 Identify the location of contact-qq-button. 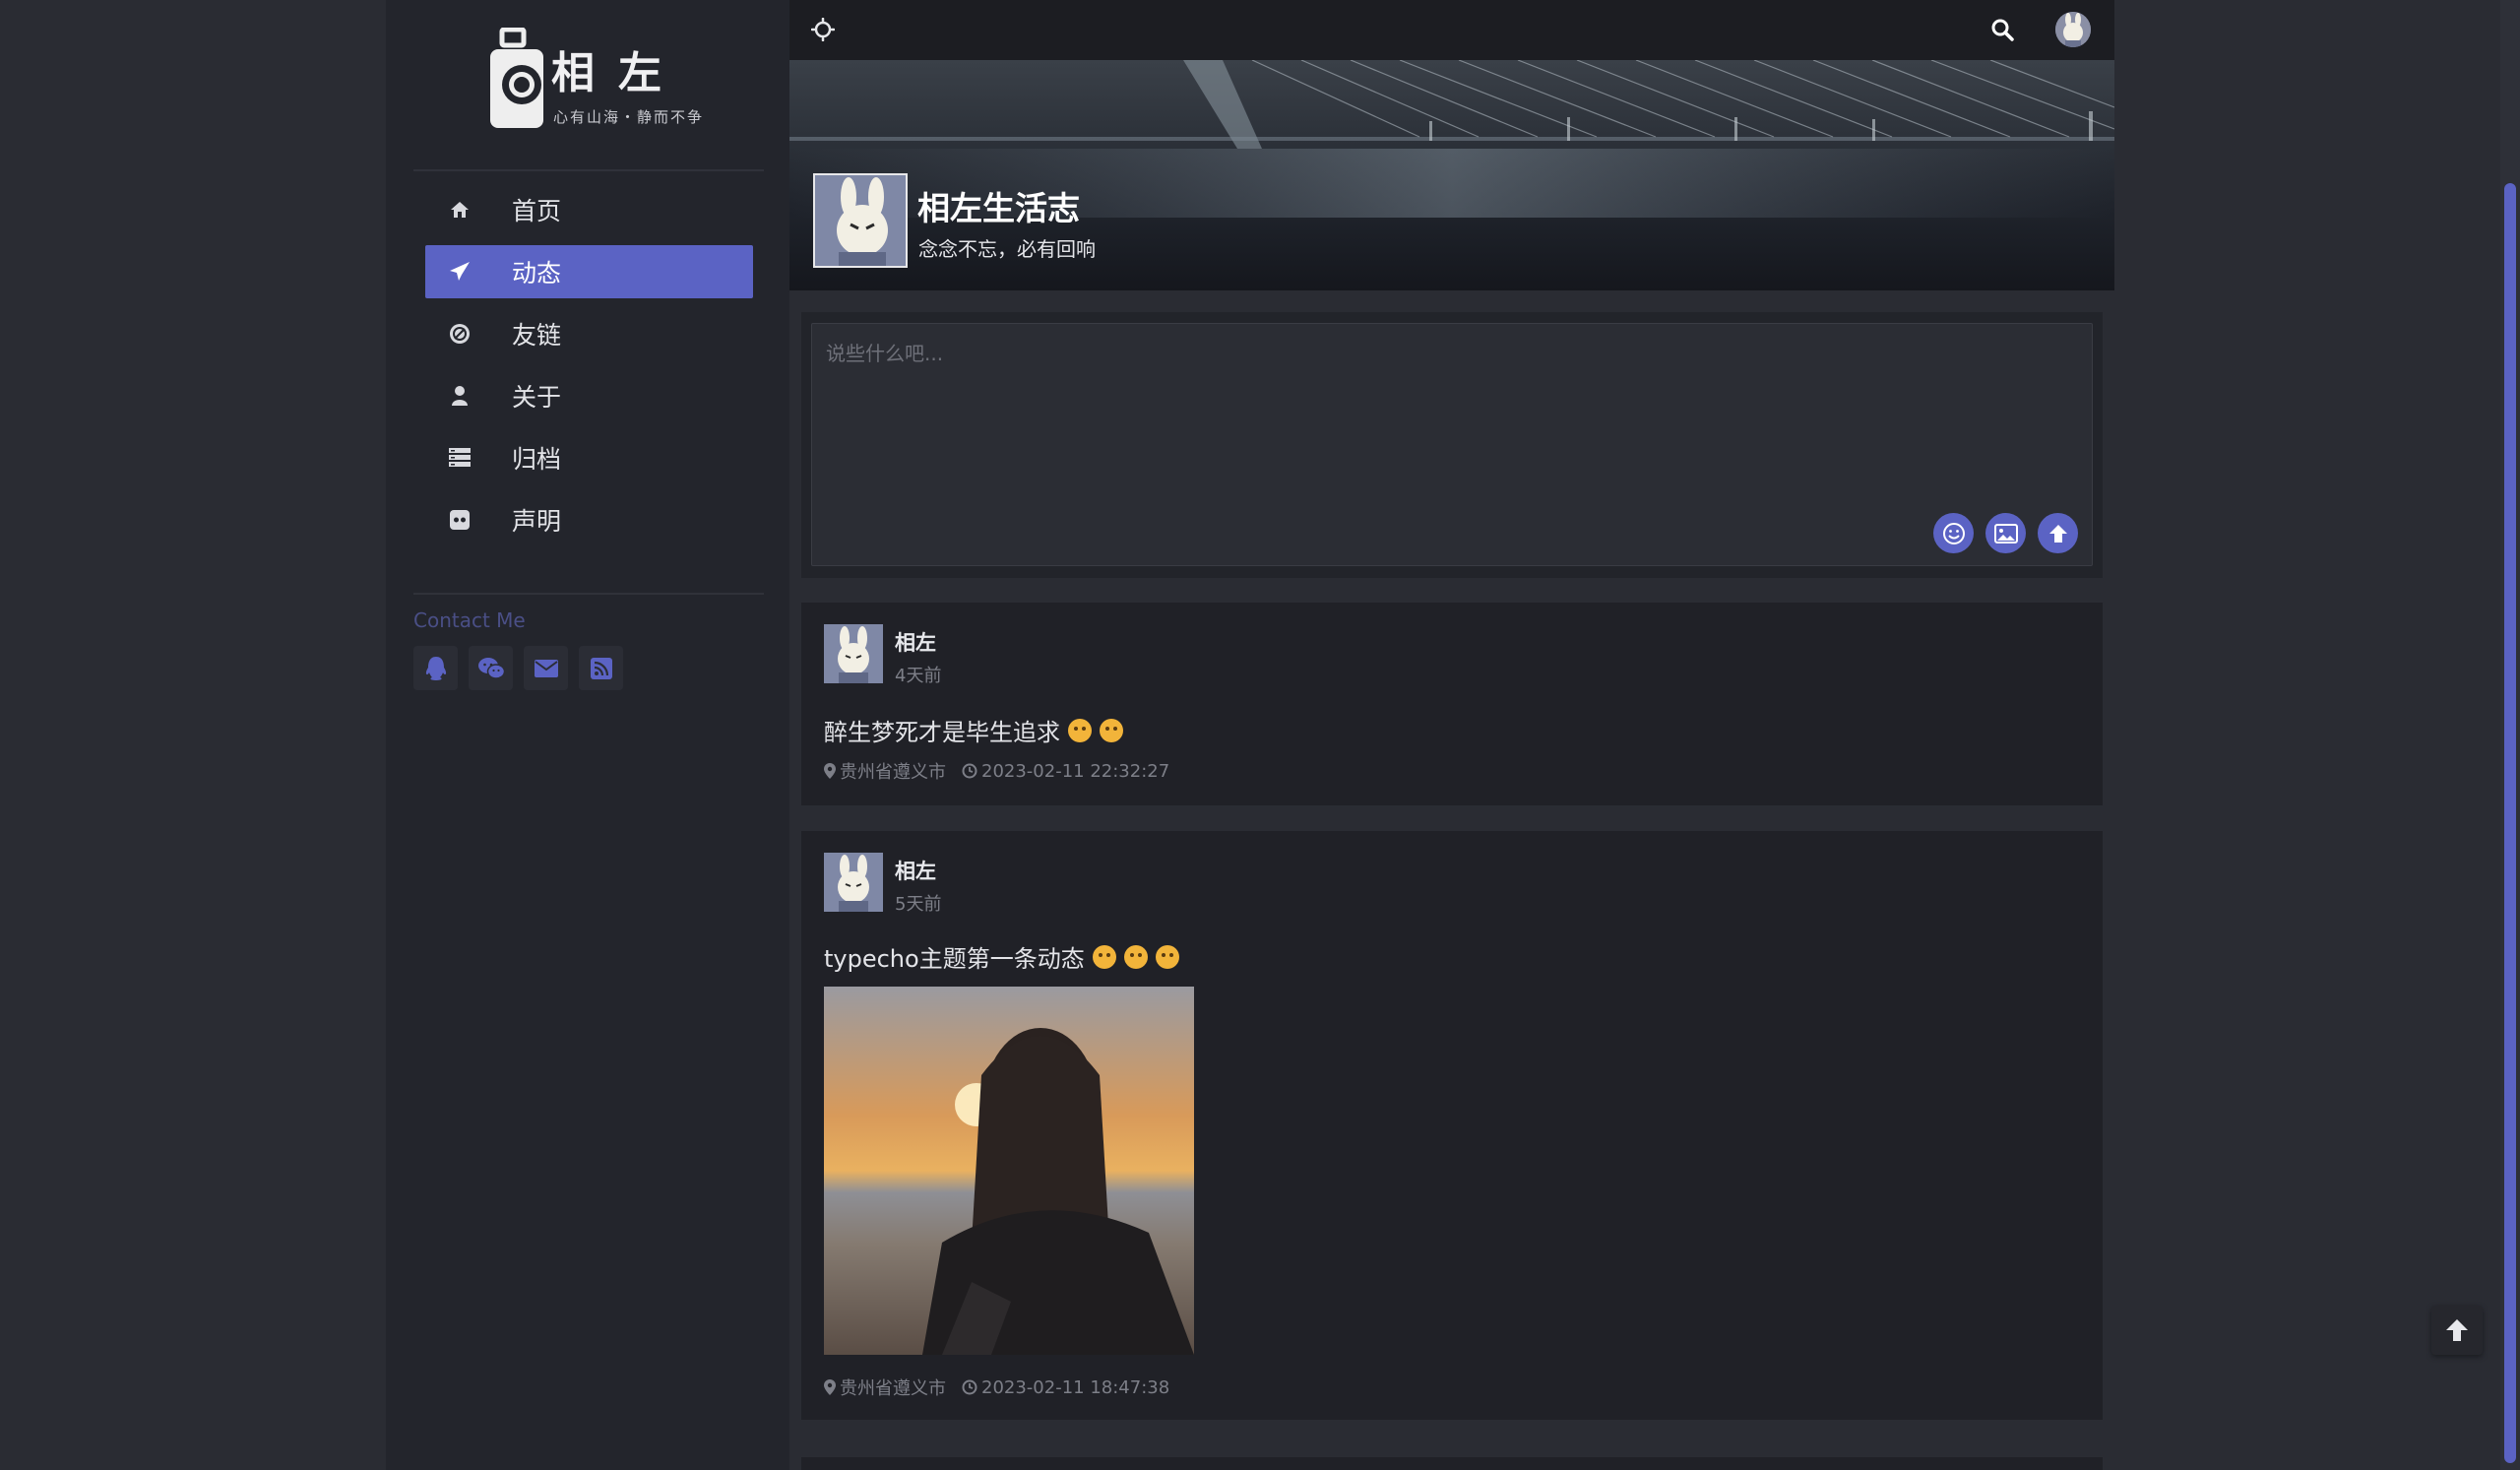
(435, 668).